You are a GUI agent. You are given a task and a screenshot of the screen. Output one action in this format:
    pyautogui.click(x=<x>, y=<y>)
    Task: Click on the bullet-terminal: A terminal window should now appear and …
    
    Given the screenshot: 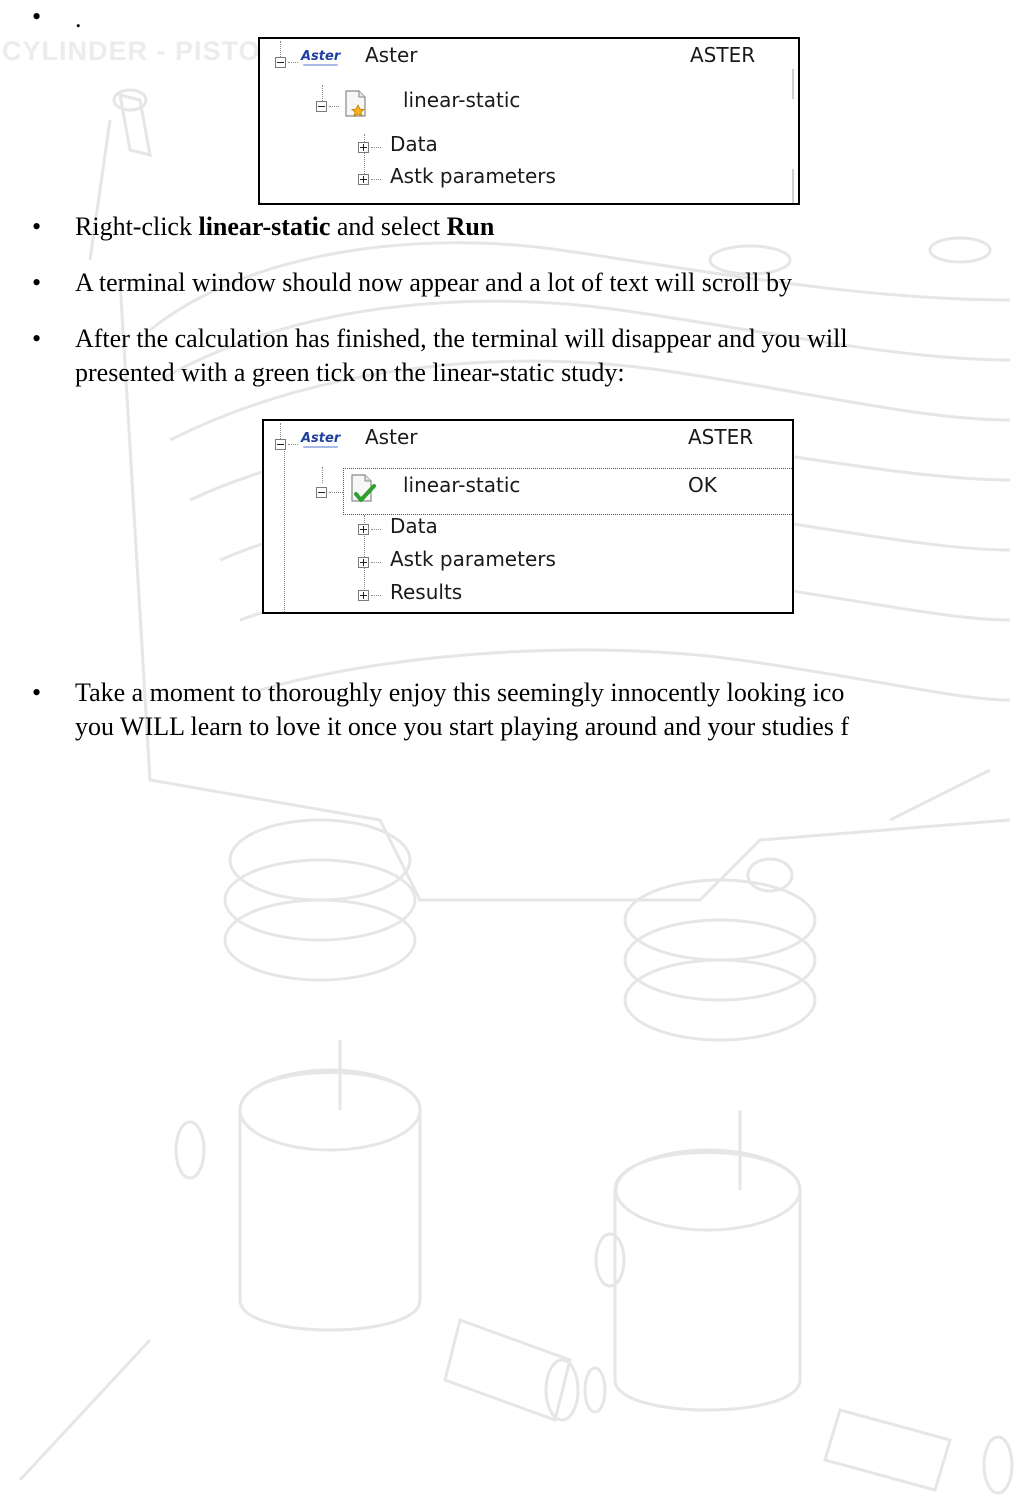 What is the action you would take?
    pyautogui.click(x=434, y=282)
    